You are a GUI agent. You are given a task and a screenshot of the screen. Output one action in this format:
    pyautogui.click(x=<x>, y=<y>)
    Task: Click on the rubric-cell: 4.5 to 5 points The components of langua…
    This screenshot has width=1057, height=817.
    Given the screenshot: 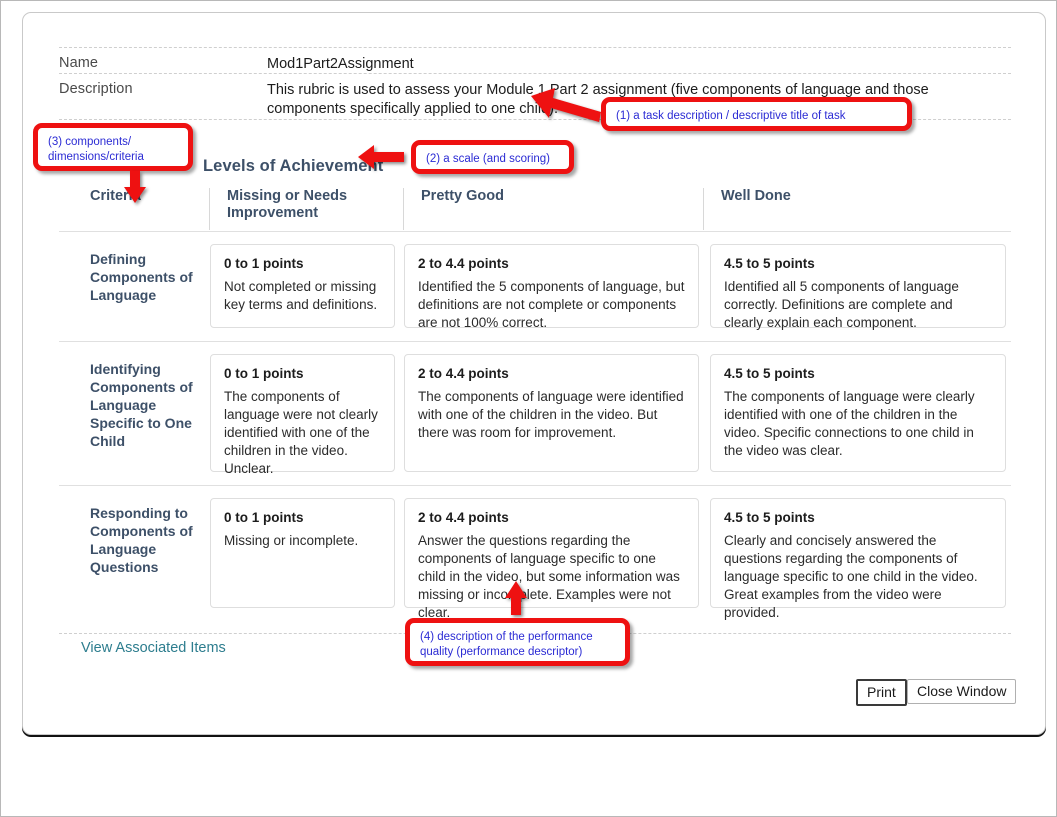 What is the action you would take?
    pyautogui.click(x=858, y=413)
    